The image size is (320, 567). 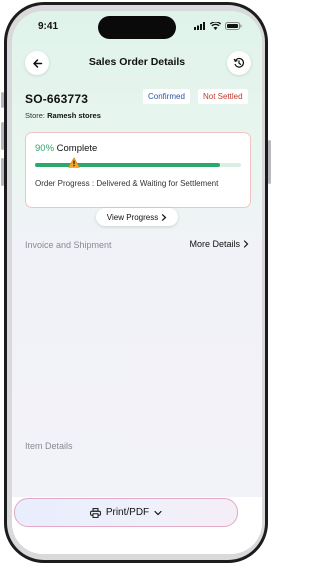 I want to click on warning-icon, so click(x=74, y=162).